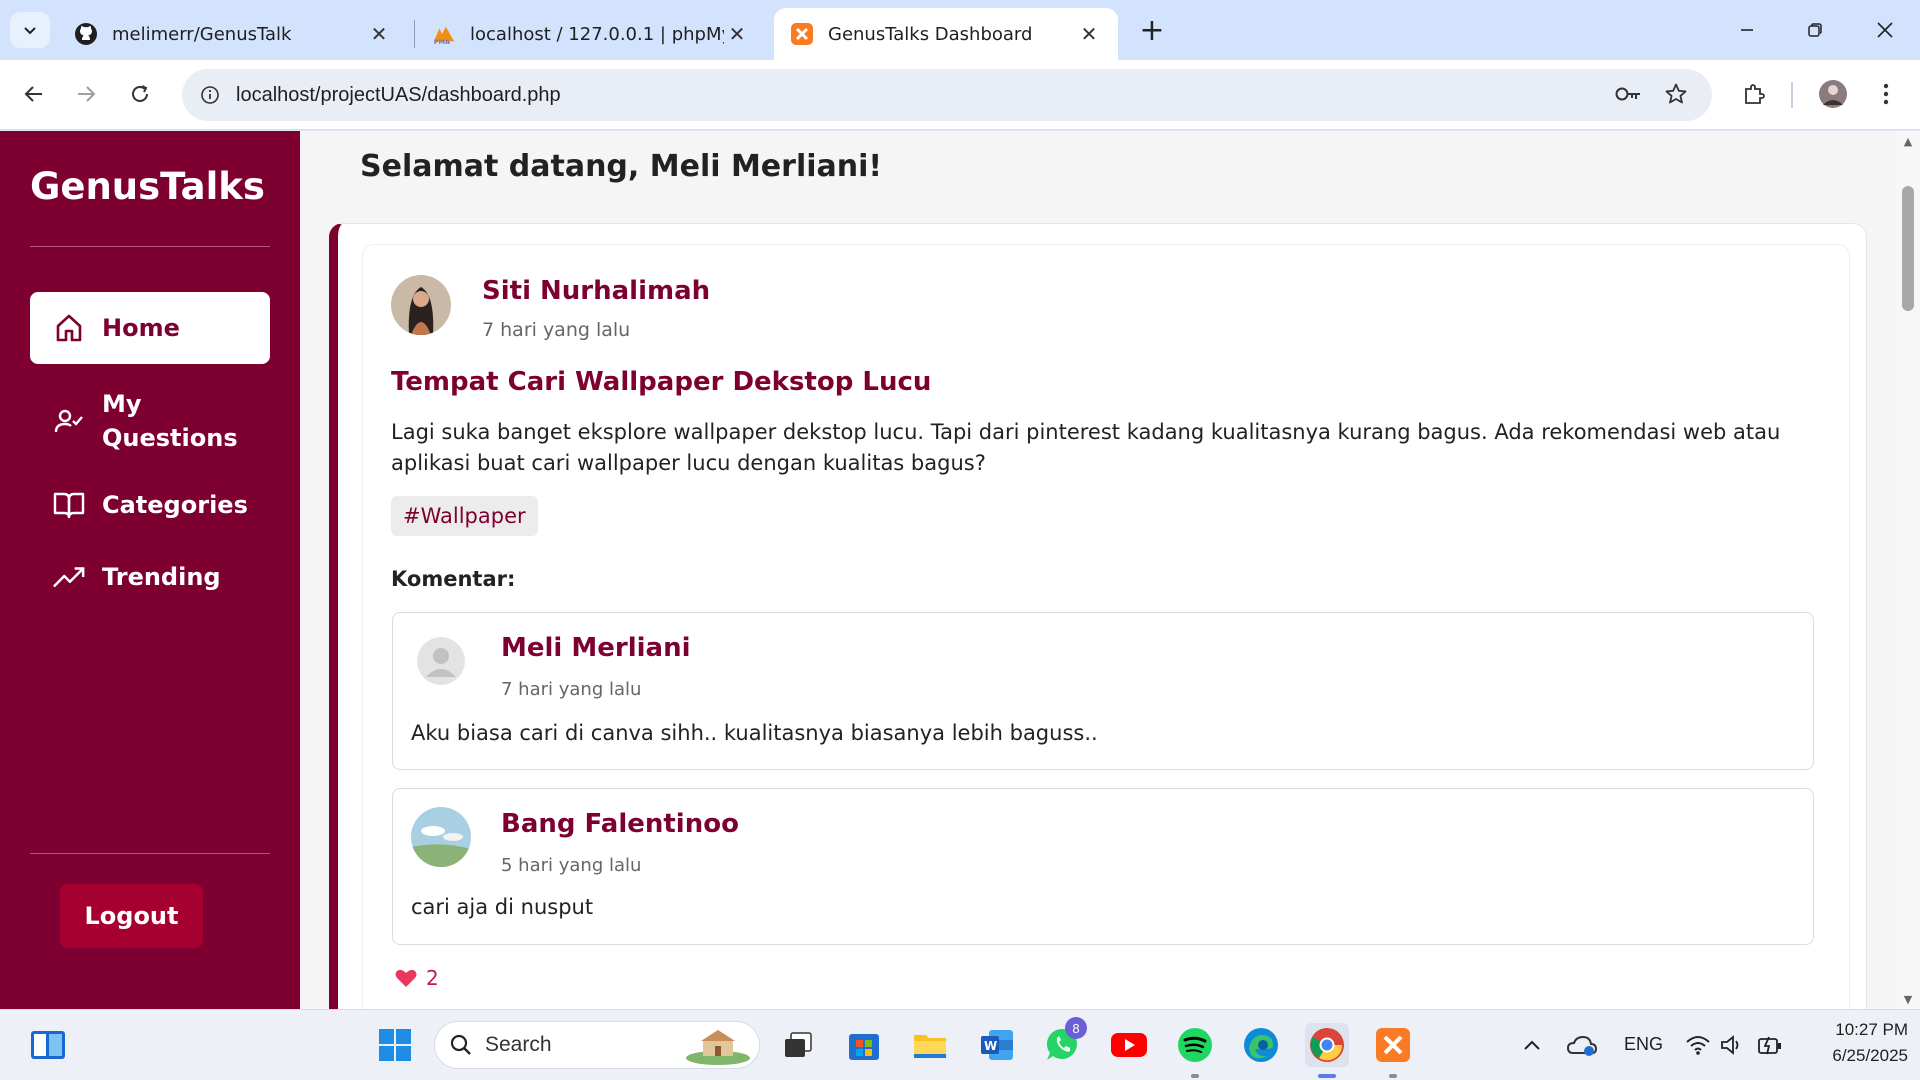 The width and height of the screenshot is (1920, 1080). What do you see at coordinates (596, 291) in the screenshot?
I see `post-author-name: Siti Nurhalimah` at bounding box center [596, 291].